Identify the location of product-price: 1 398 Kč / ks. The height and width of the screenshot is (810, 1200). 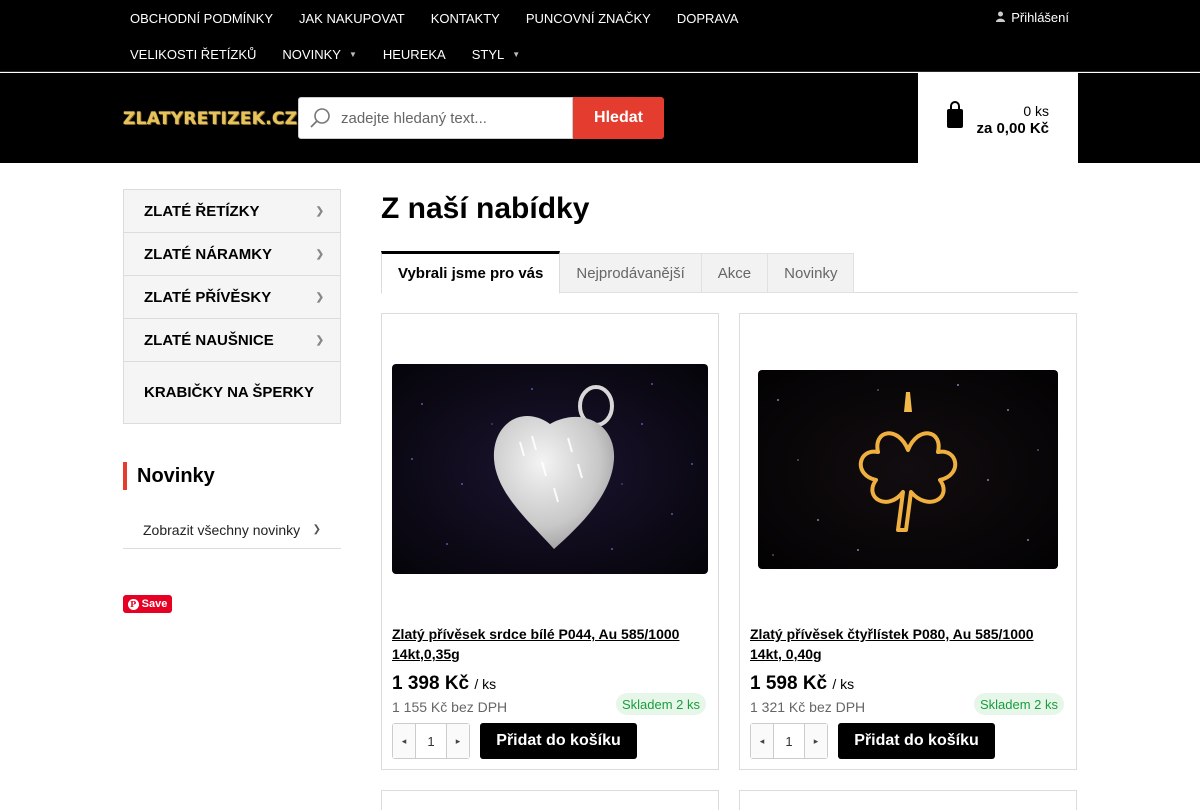
(444, 684).